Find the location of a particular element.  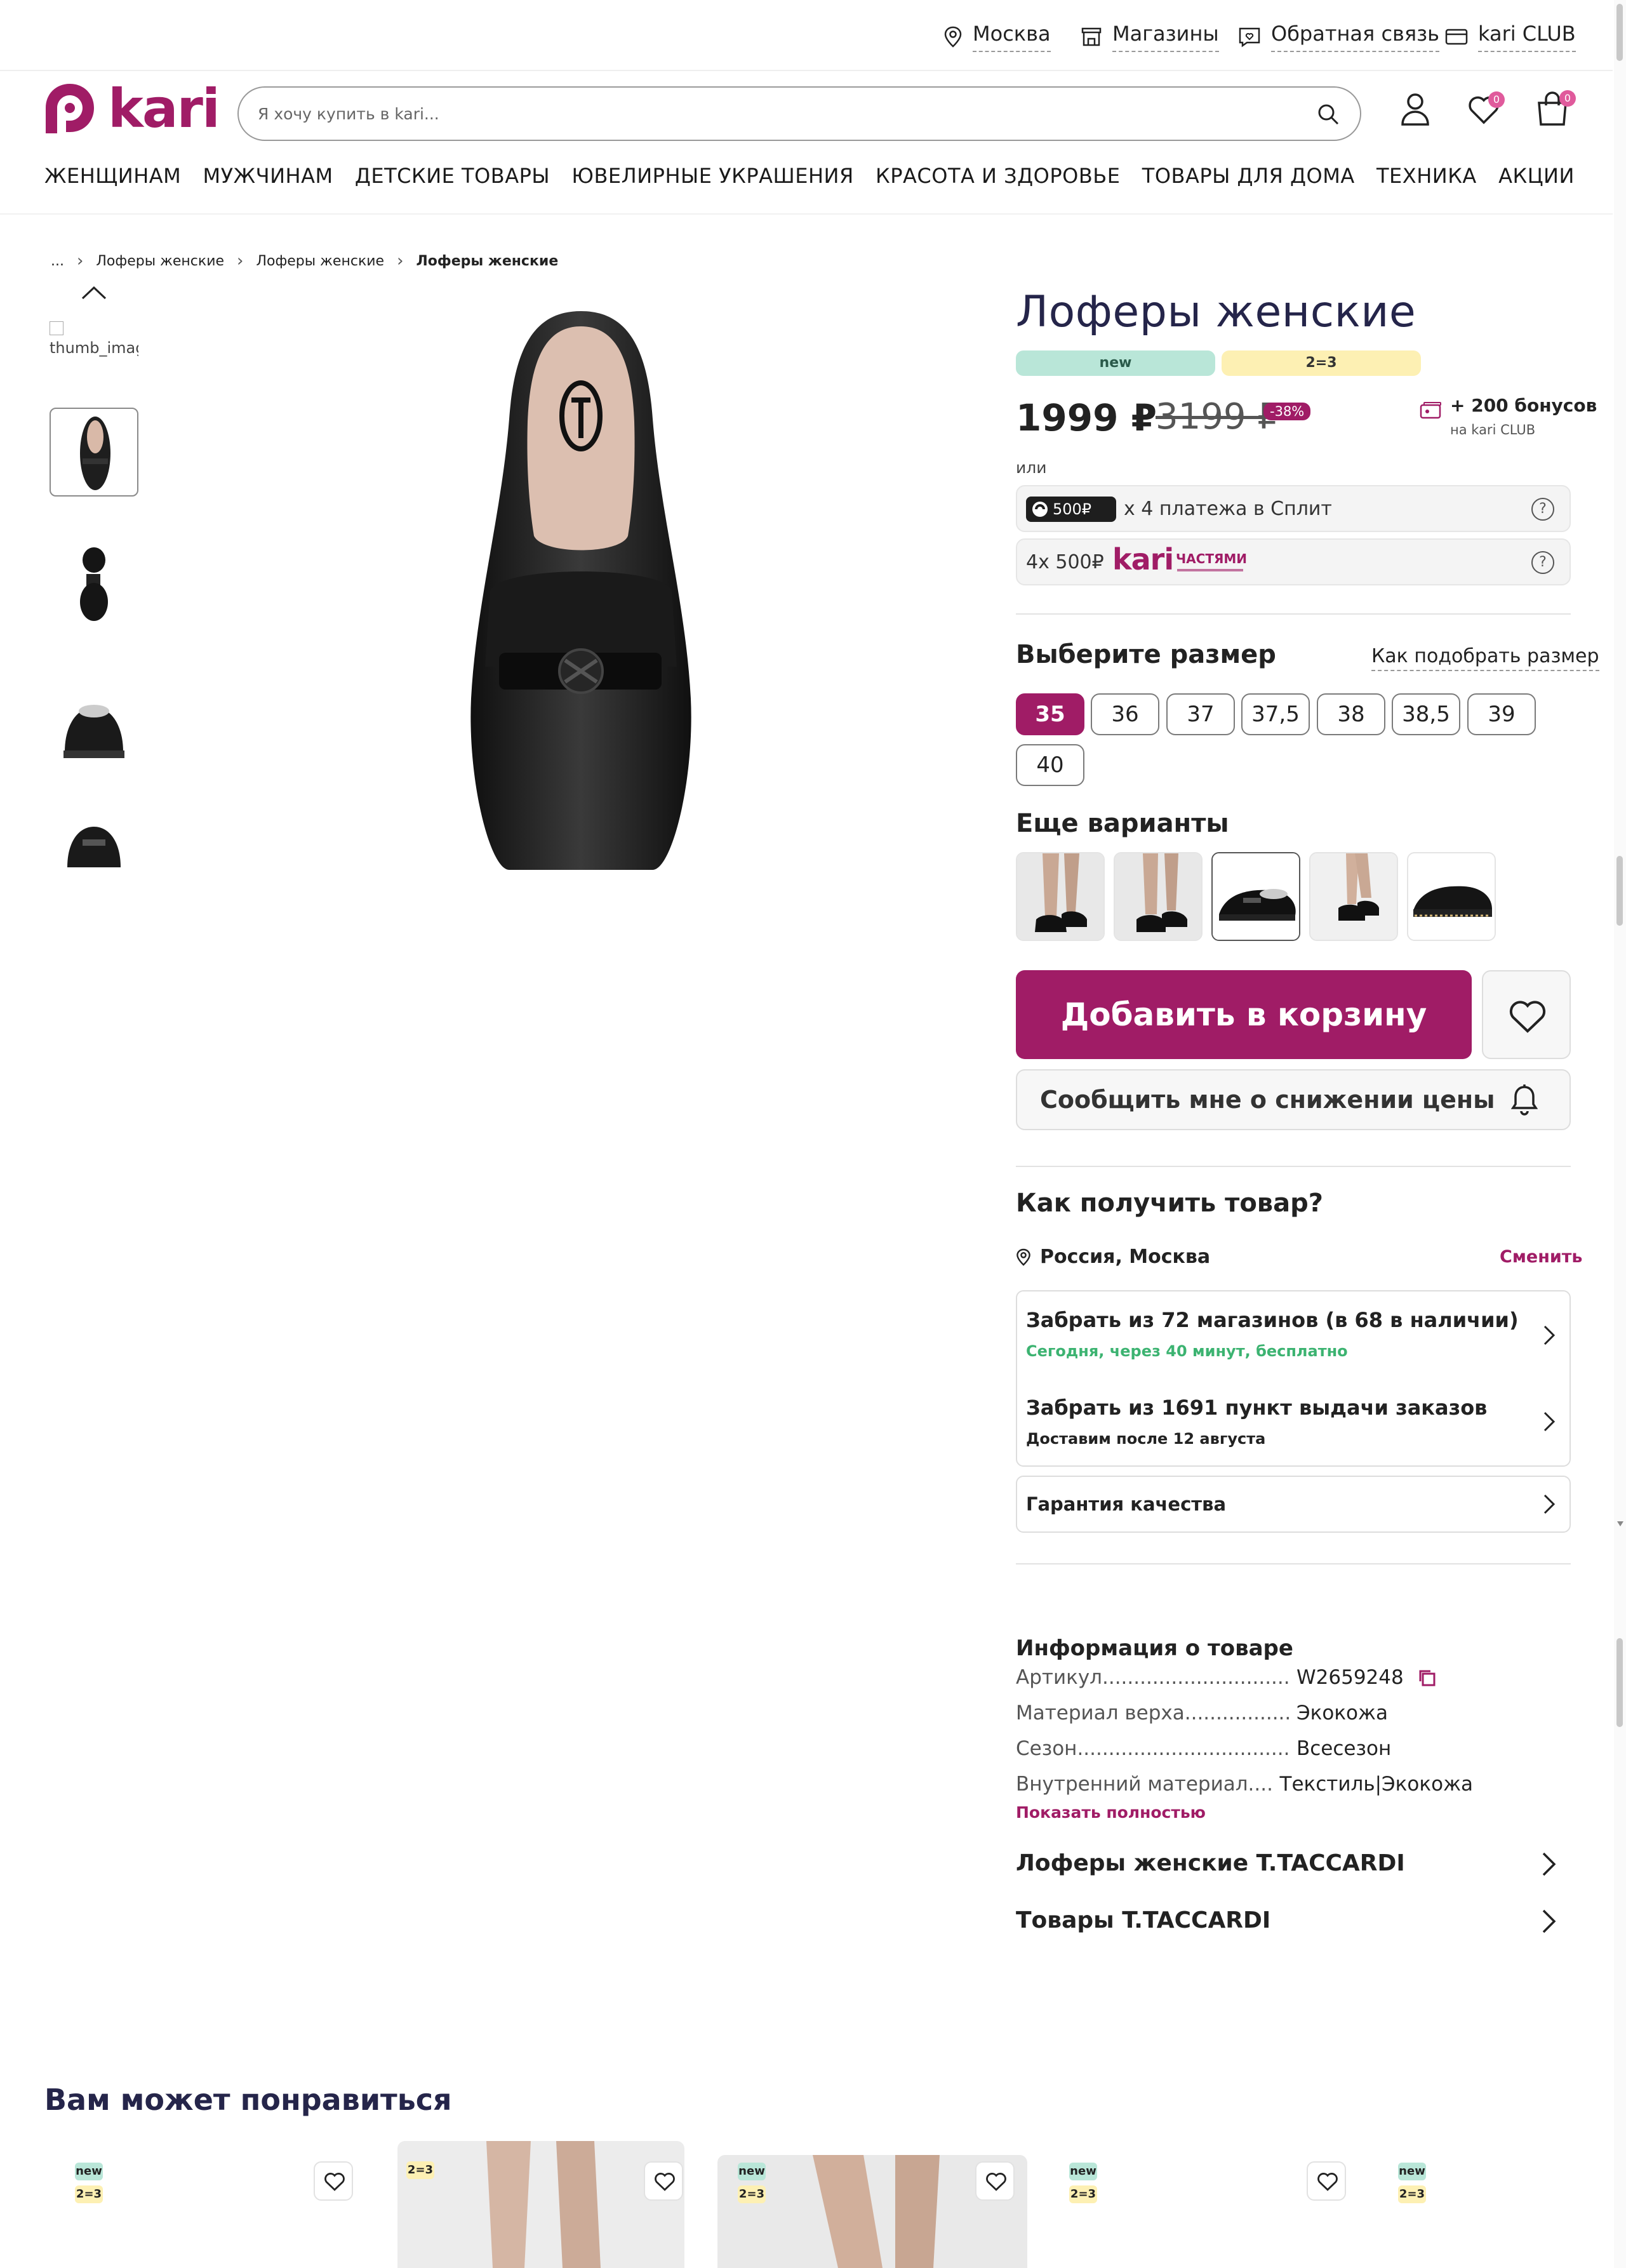

tag-promo-2for3: 2=3 is located at coordinates (89, 2194).